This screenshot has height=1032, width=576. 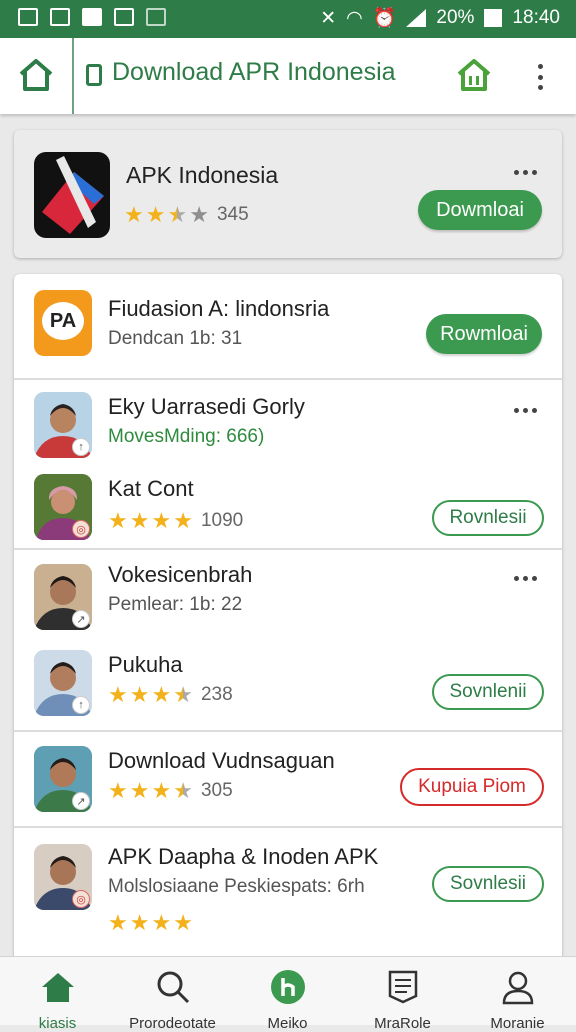 I want to click on nav-list: MraRole, so click(x=402, y=994).